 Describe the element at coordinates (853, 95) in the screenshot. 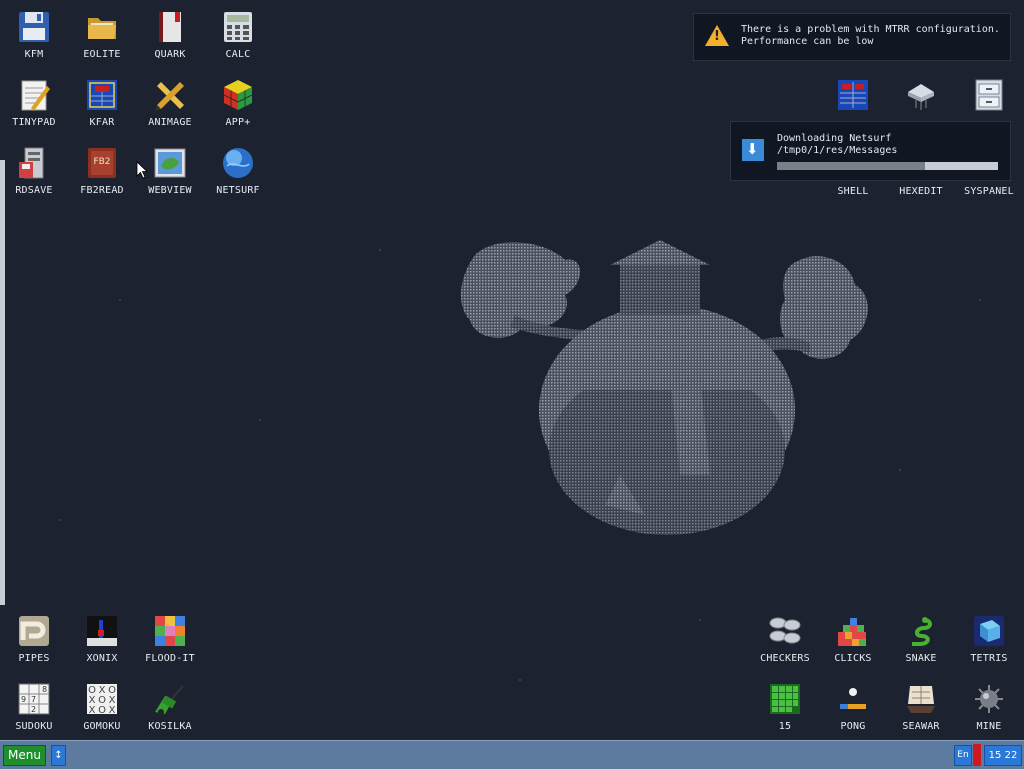

I see `shell-grid-icon` at that location.